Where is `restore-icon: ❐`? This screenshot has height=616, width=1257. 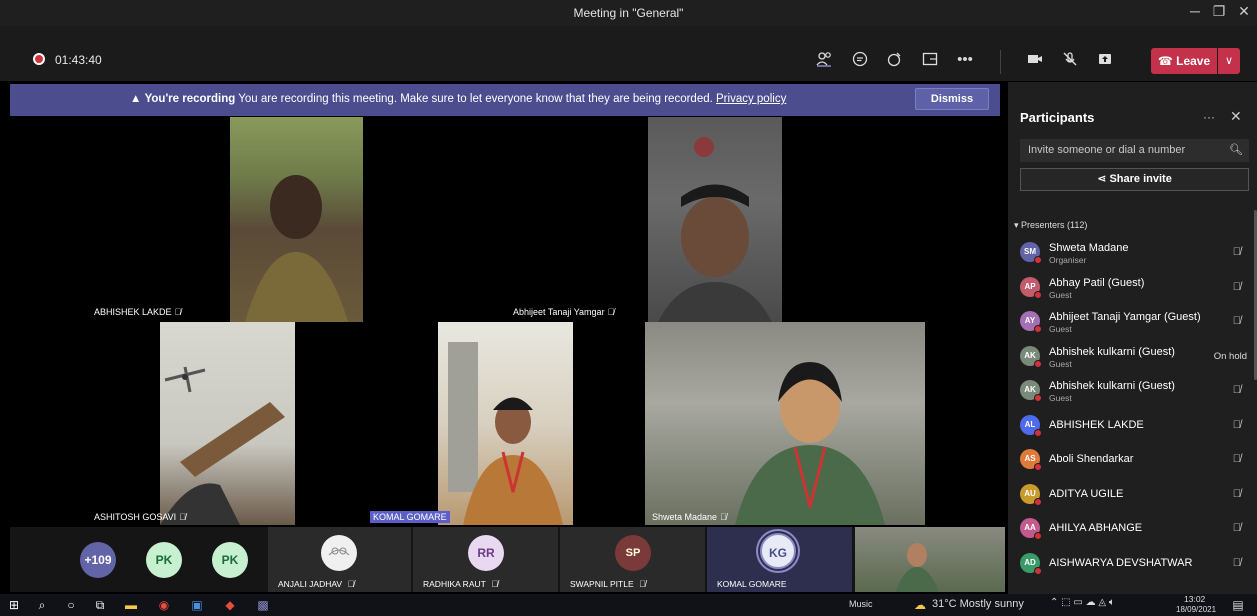
restore-icon: ❐ is located at coordinates (1219, 11).